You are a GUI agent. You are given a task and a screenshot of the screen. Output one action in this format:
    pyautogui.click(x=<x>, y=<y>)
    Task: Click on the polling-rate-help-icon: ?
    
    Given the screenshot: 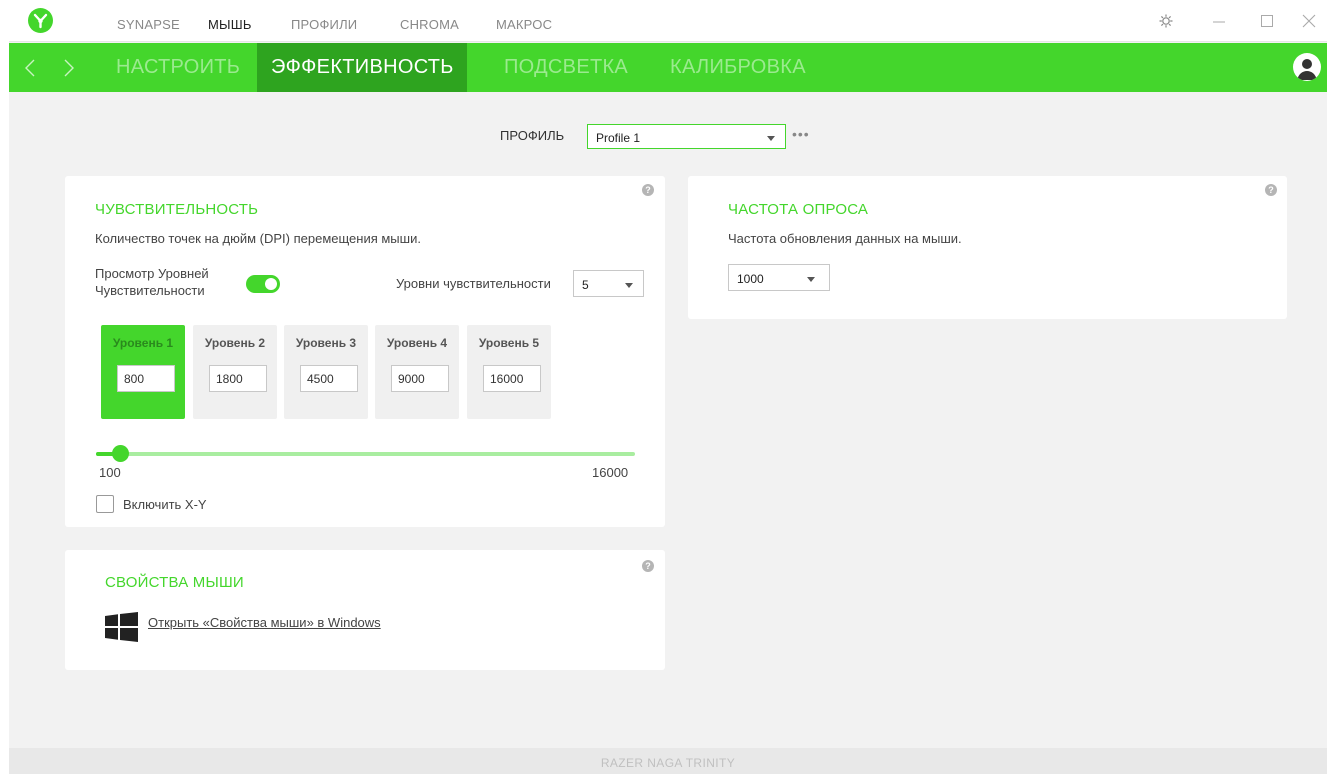 What is the action you would take?
    pyautogui.click(x=1271, y=190)
    